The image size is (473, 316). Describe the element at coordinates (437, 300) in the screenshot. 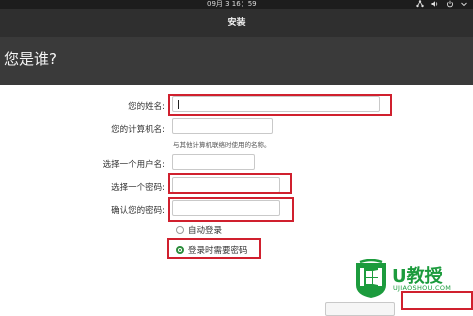

I see `continue-highlight-box` at that location.